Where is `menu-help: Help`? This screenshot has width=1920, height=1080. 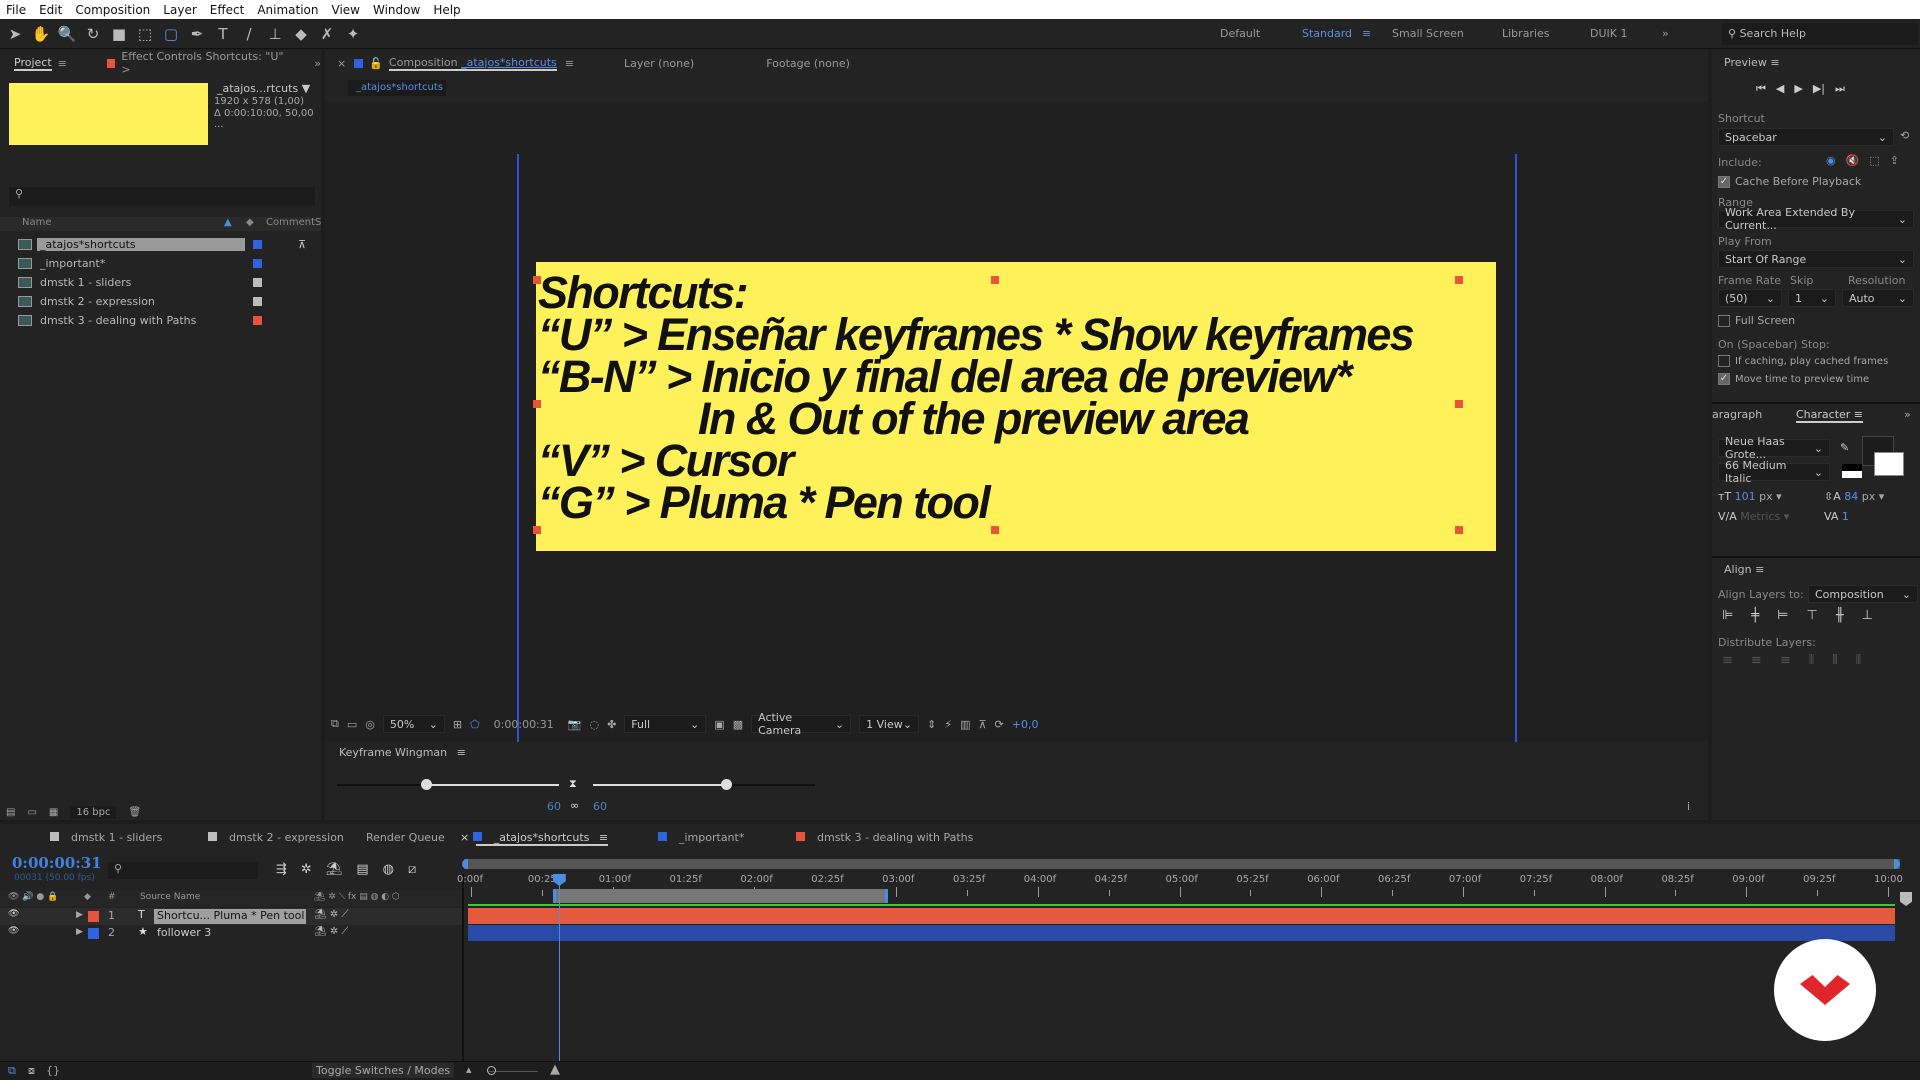 menu-help: Help is located at coordinates (446, 10).